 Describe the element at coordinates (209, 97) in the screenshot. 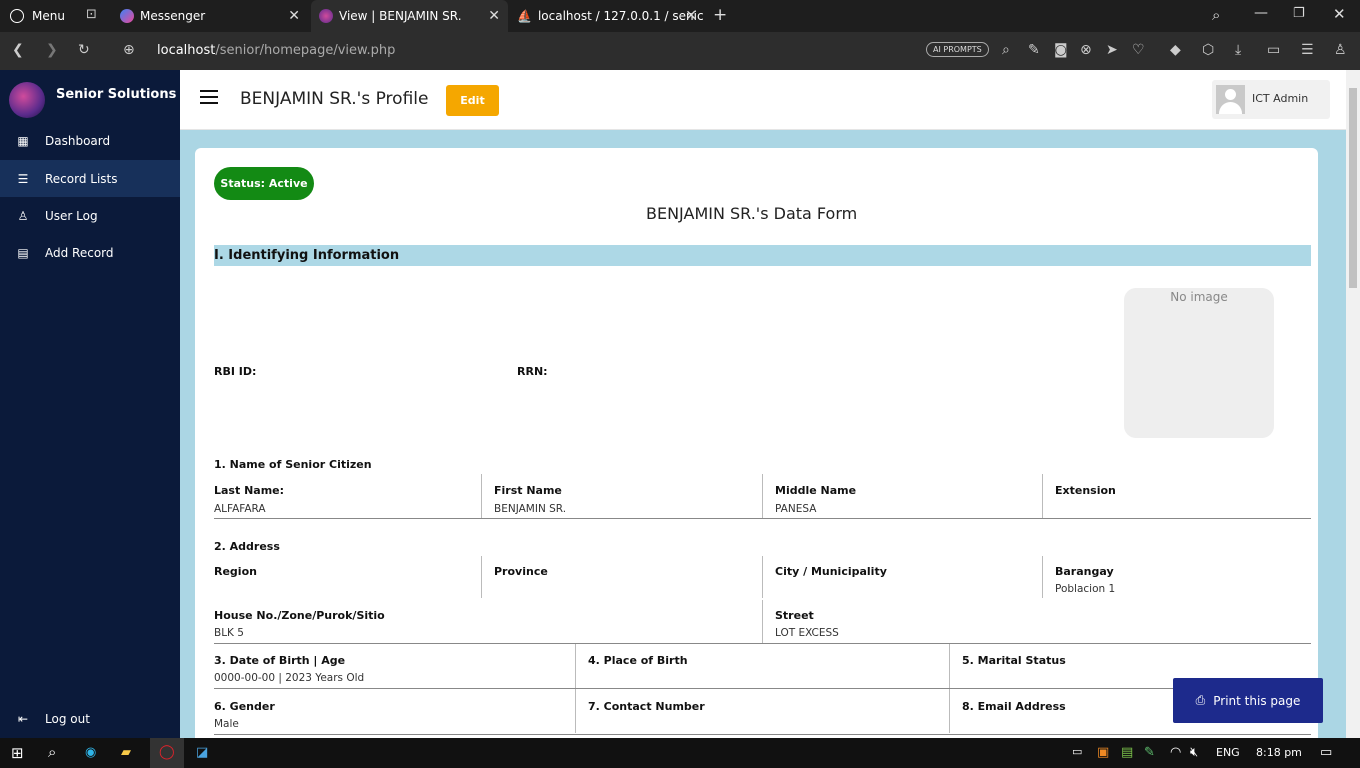

I see `hamburger-menu-icon` at that location.